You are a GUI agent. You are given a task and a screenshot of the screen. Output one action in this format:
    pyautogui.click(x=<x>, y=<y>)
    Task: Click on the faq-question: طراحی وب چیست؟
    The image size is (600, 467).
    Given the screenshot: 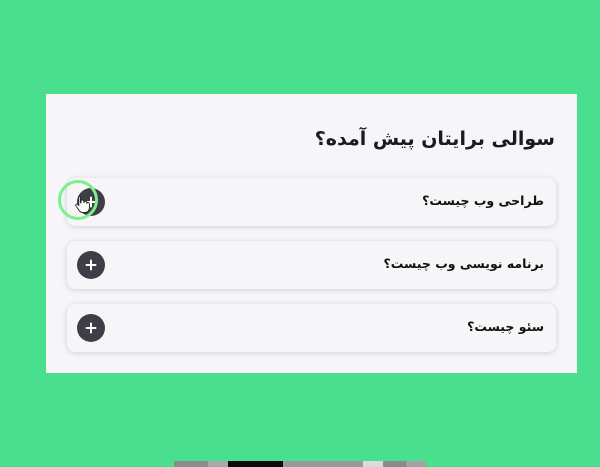 What is the action you would take?
    pyautogui.click(x=483, y=200)
    